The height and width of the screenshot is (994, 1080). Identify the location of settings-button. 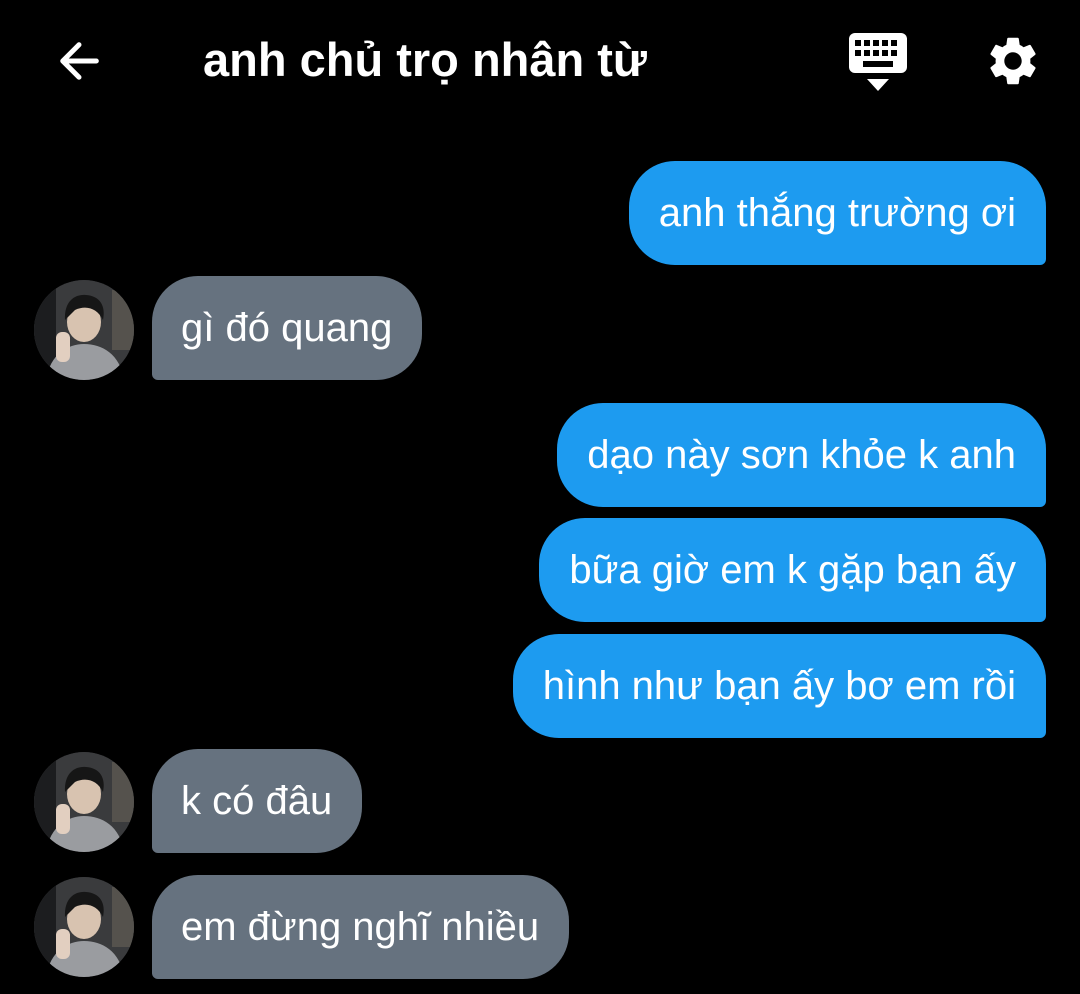
(1013, 61).